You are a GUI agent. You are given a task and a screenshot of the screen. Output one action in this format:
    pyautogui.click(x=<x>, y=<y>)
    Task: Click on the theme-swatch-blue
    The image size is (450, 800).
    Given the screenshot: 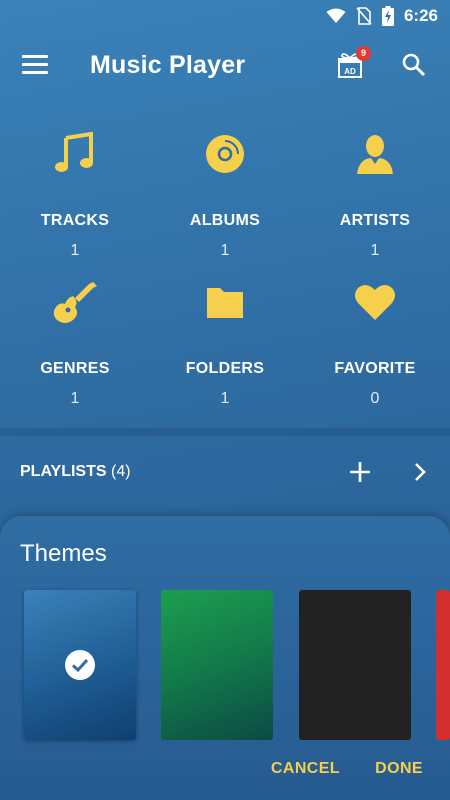 What is the action you would take?
    pyautogui.click(x=80, y=665)
    